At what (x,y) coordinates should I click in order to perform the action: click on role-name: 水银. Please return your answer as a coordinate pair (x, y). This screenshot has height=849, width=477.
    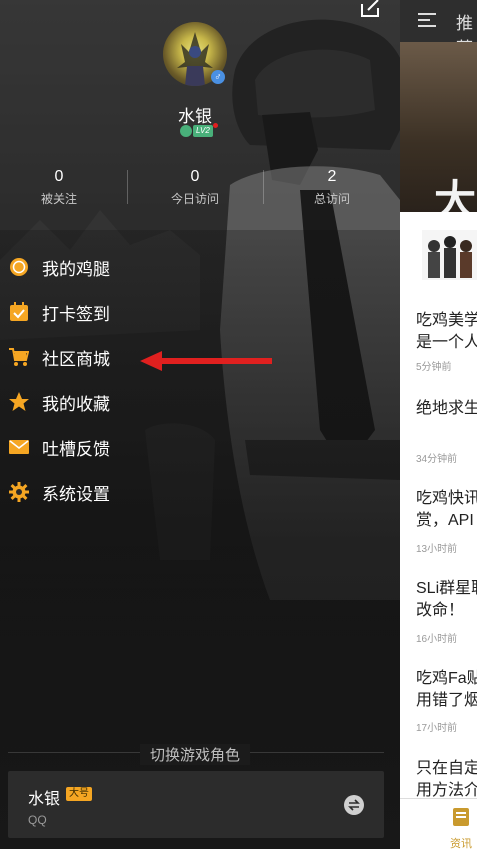
    Looking at the image, I should click on (44, 799).